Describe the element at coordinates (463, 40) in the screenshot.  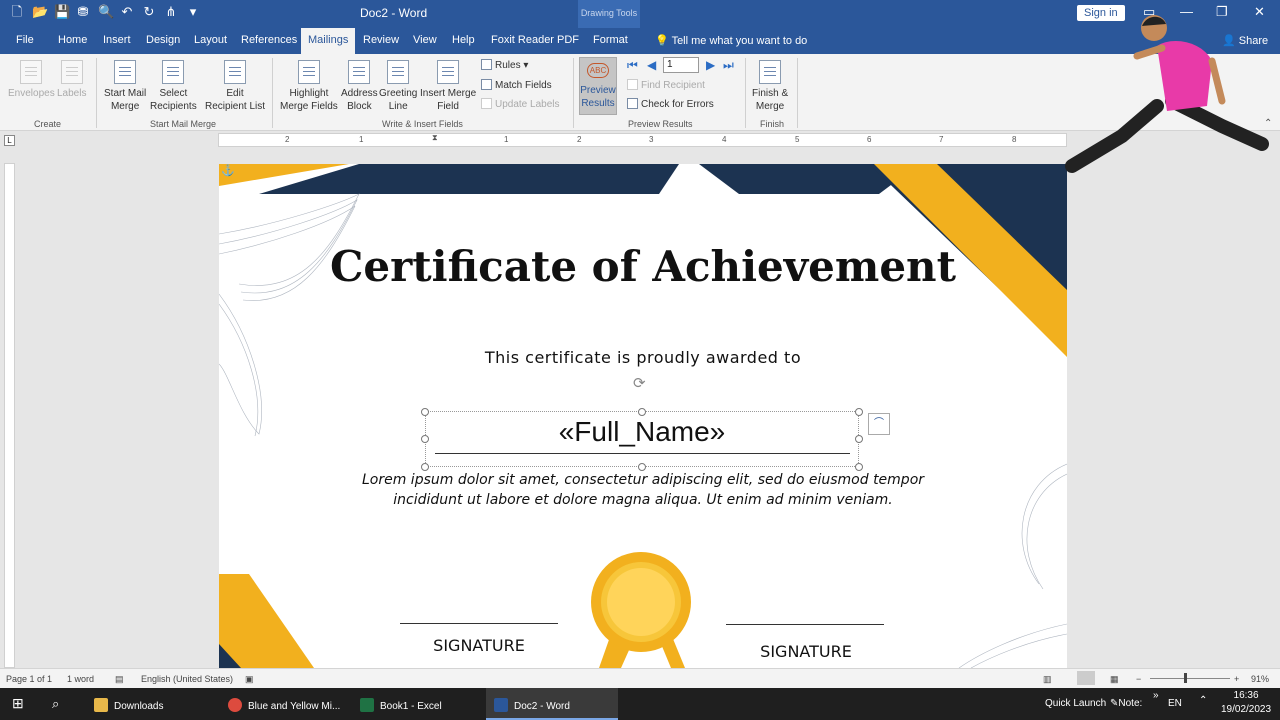
I see `tab-help: Help` at that location.